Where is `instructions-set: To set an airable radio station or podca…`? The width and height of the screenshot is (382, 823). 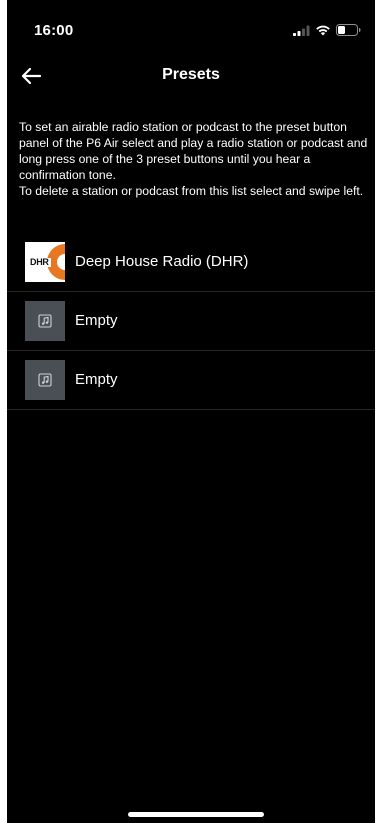
instructions-set: To set an airable radio station or podca… is located at coordinates (193, 151).